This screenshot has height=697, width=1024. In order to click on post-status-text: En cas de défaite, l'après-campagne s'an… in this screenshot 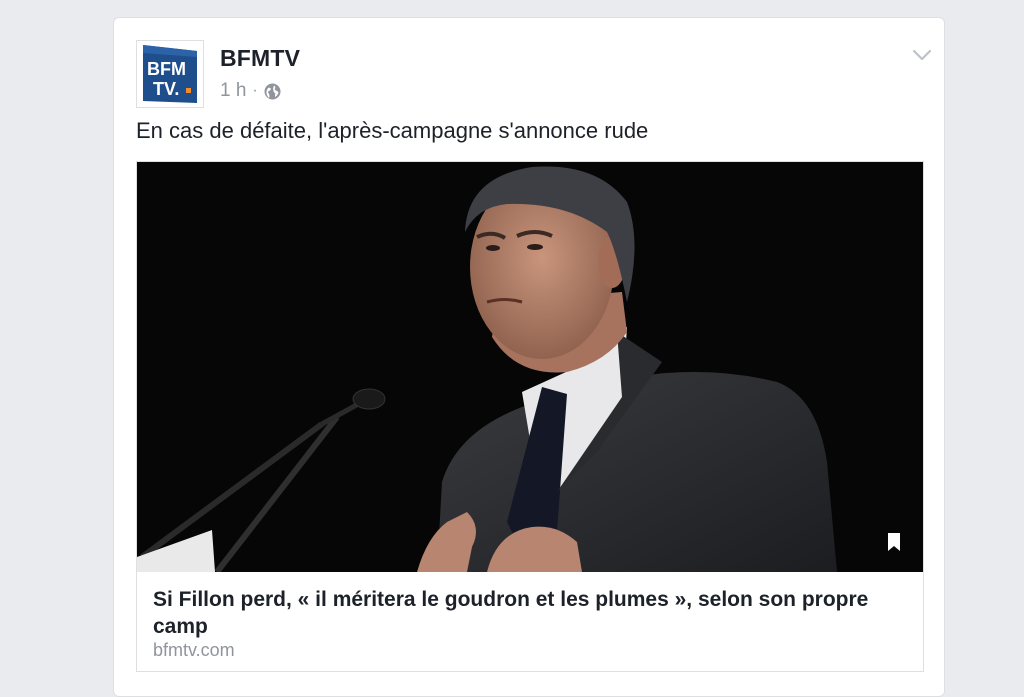, I will do `click(392, 130)`.